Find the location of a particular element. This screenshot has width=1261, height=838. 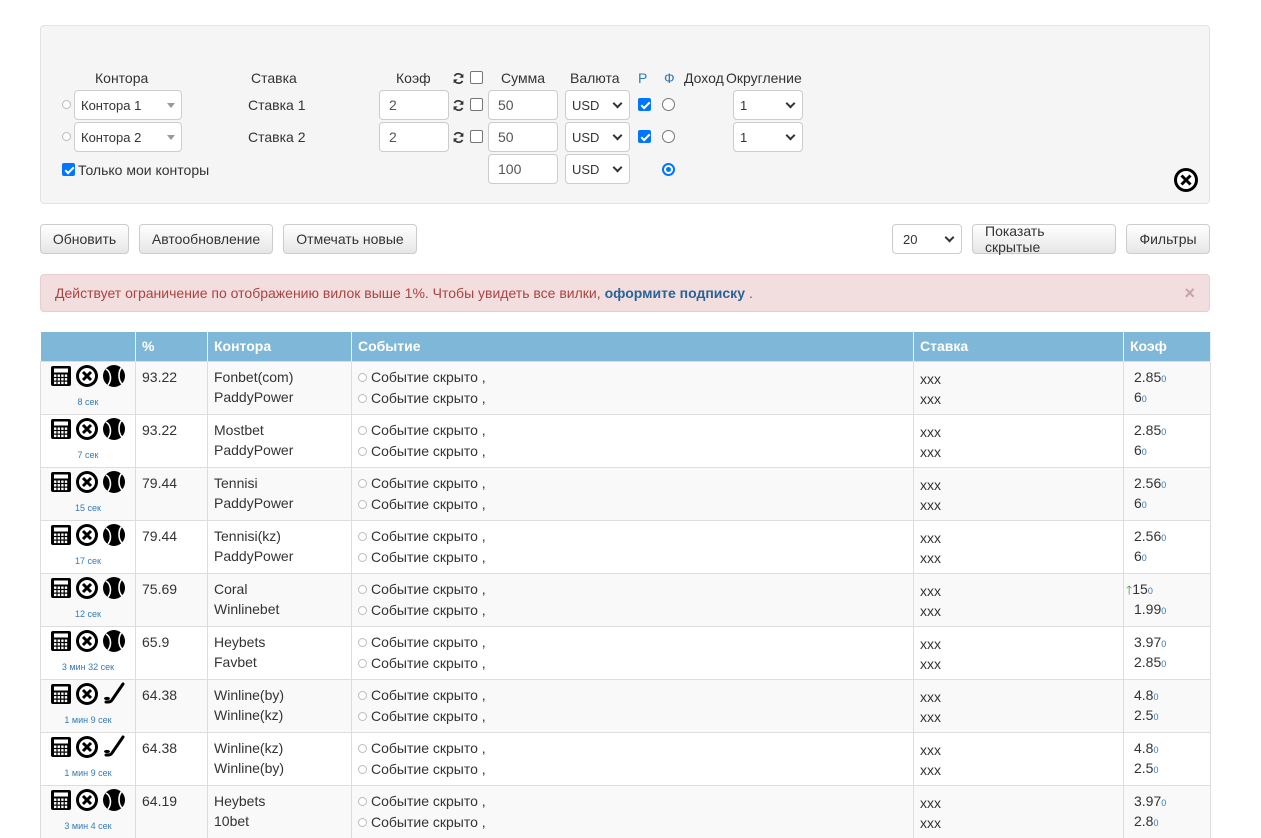

total-currency-select: USD is located at coordinates (597, 169).